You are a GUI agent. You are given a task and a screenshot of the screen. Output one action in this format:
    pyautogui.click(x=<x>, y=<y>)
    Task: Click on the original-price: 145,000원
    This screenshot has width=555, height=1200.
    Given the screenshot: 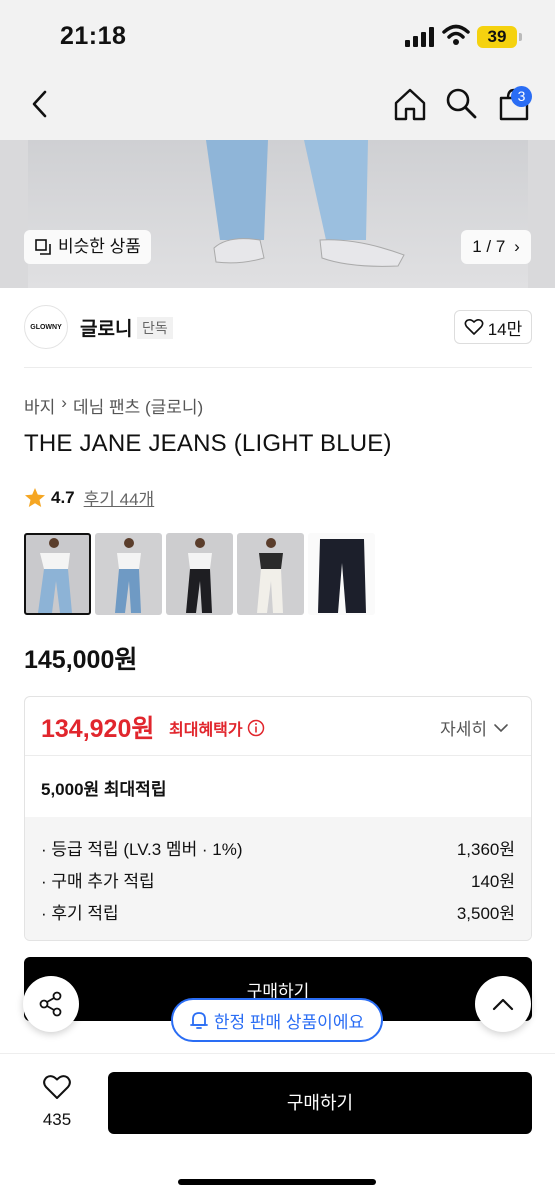 What is the action you would take?
    pyautogui.click(x=81, y=660)
    